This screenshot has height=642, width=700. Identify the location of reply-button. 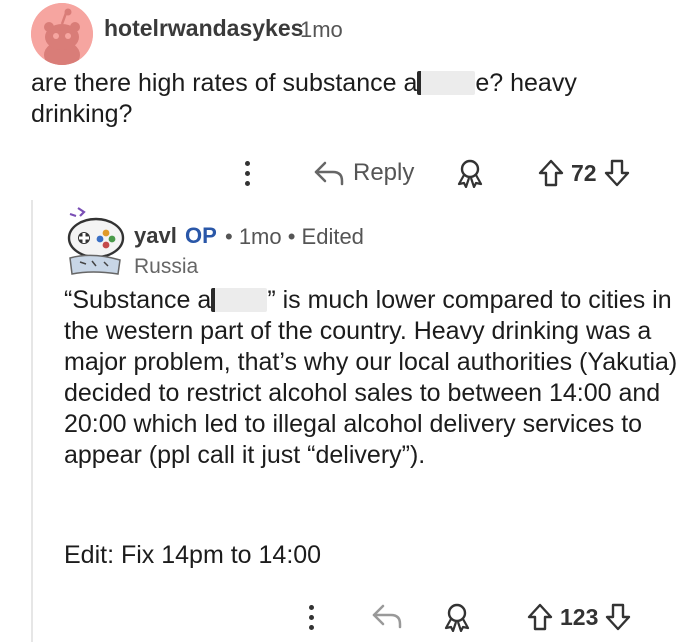
(387, 616).